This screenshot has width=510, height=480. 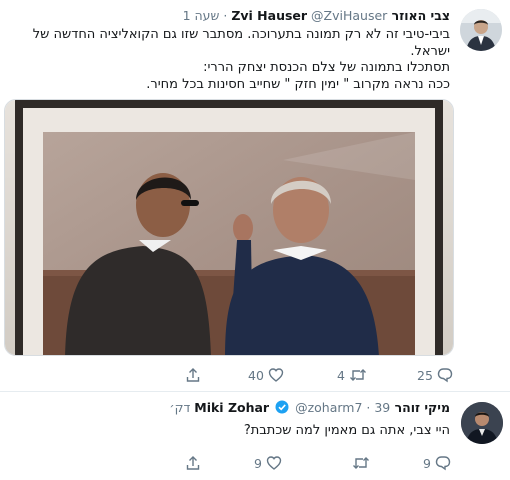 What do you see at coordinates (230, 431) in the screenshot?
I see `tweet-text: היי צבי, אתה גם מאמין למה שכתבת?` at bounding box center [230, 431].